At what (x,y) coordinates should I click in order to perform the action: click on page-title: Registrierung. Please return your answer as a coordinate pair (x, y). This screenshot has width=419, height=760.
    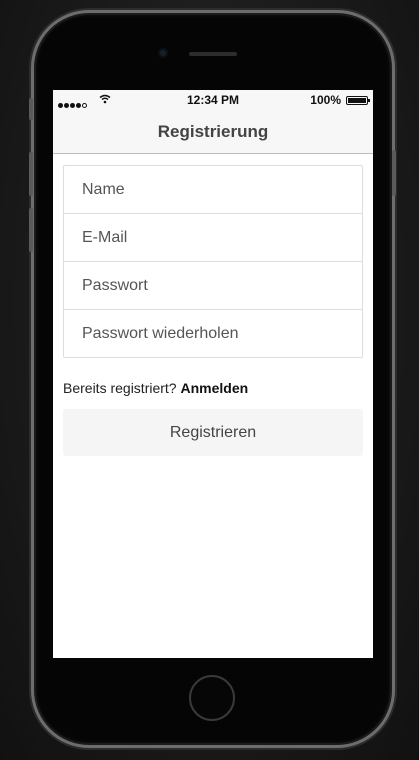
    Looking at the image, I should click on (213, 131).